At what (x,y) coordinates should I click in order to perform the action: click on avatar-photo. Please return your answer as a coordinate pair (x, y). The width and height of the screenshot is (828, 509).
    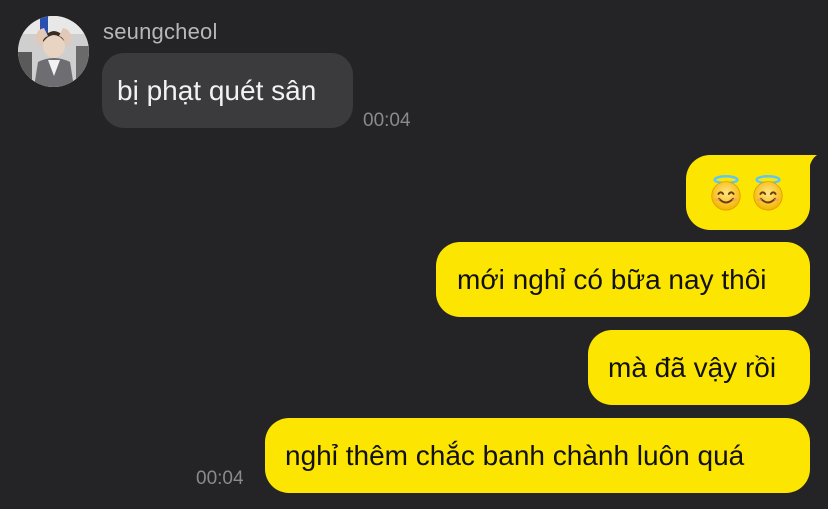
    Looking at the image, I should click on (53, 51).